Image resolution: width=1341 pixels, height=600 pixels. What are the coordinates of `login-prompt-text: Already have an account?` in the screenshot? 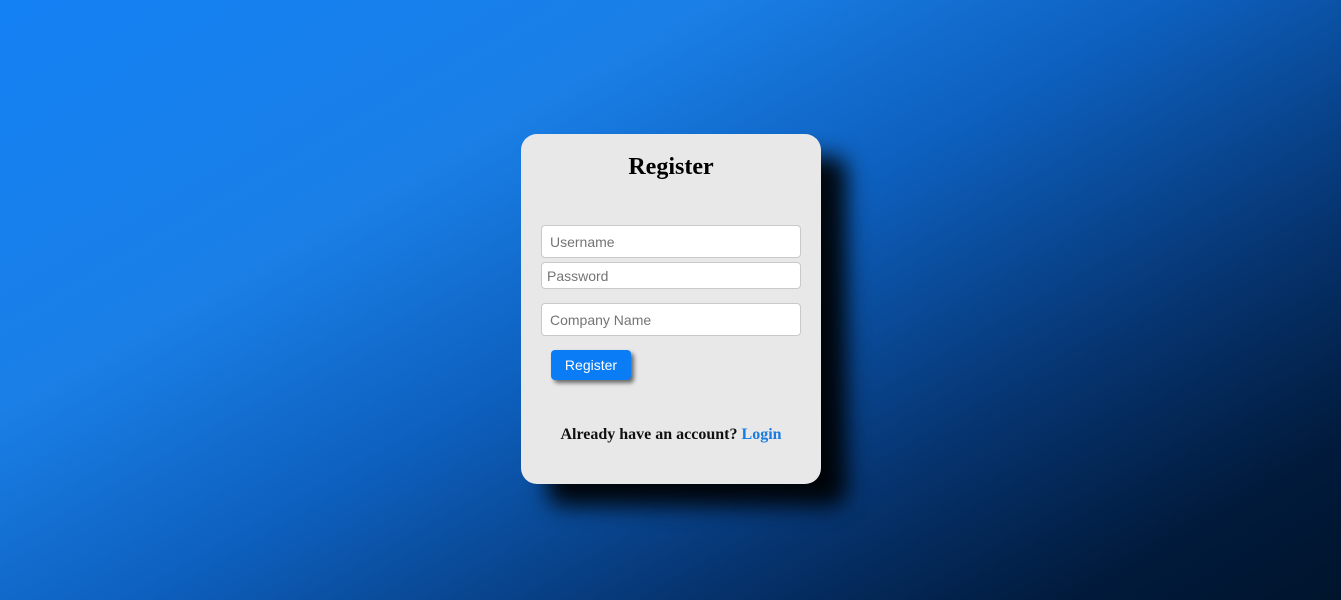 It's located at (649, 434).